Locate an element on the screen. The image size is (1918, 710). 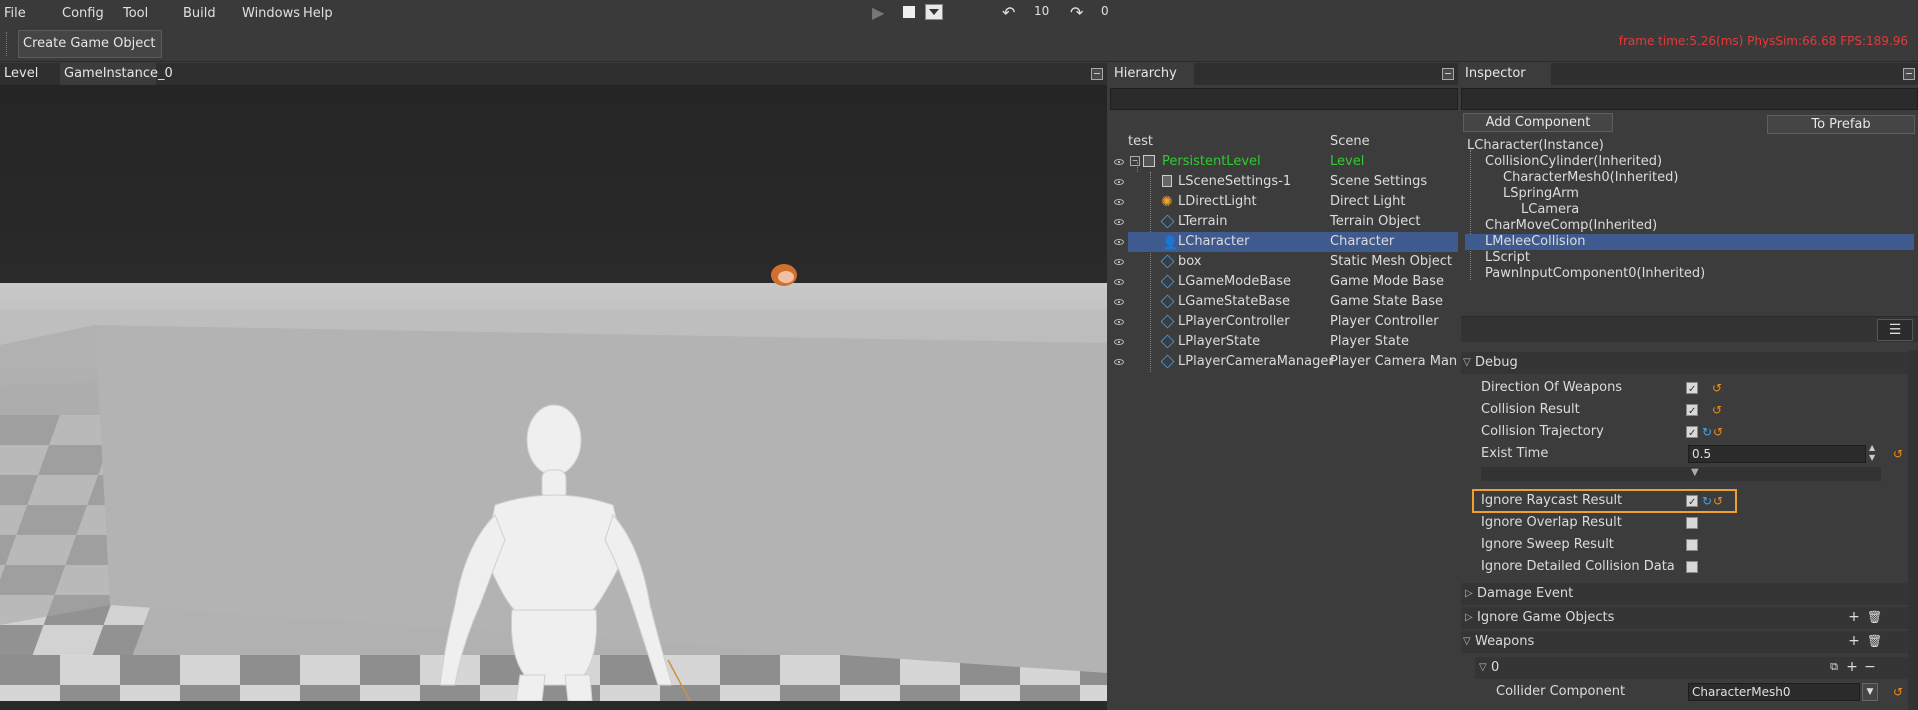
menu-build: Build is located at coordinates (199, 13).